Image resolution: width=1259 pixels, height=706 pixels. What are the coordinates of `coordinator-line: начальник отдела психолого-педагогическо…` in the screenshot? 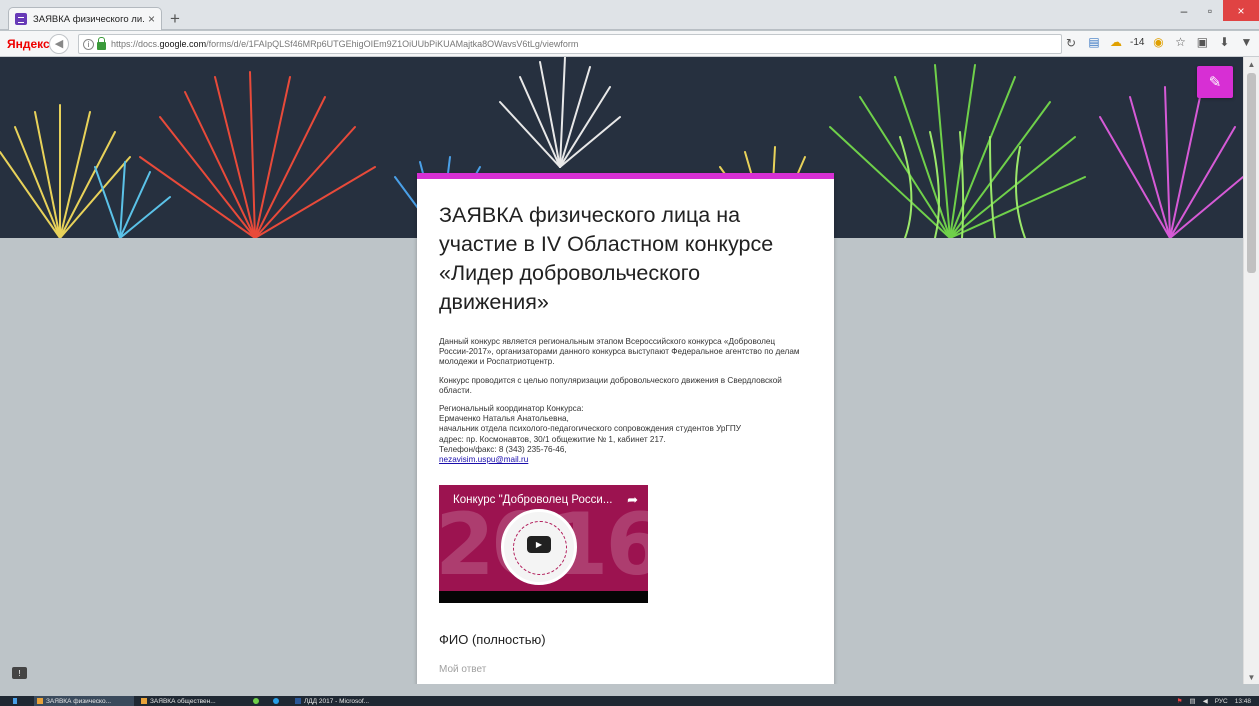 It's located at (590, 429).